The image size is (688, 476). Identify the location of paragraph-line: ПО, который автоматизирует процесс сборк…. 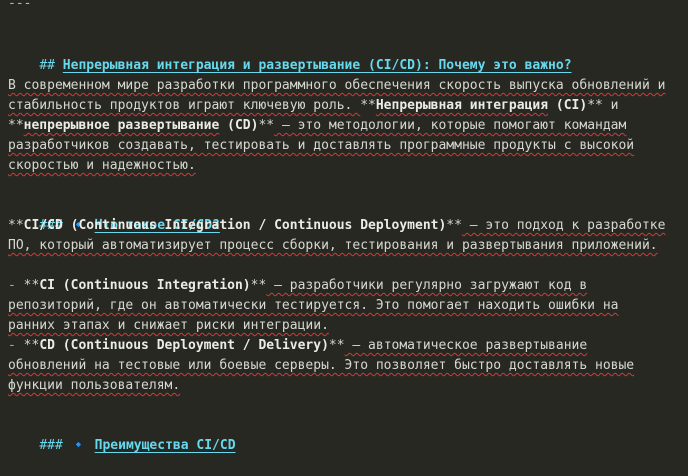
(333, 246).